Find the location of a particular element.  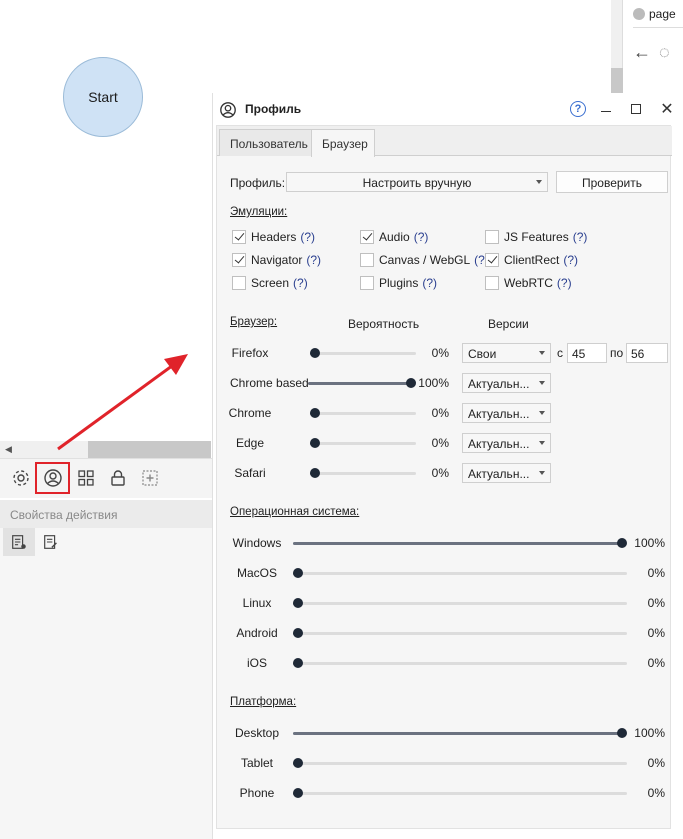

checkbox-label: Screen is located at coordinates (270, 283).